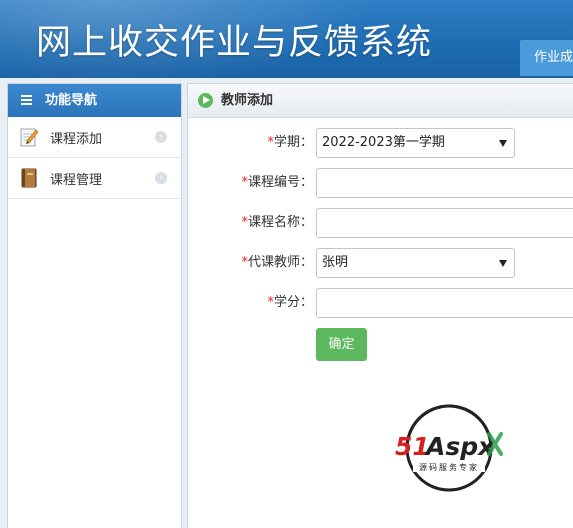 This screenshot has height=528, width=573. What do you see at coordinates (29, 178) in the screenshot?
I see `book-icon` at bounding box center [29, 178].